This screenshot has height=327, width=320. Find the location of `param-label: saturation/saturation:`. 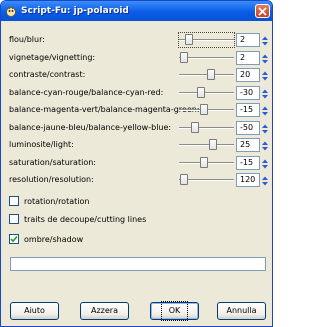

param-label: saturation/saturation: is located at coordinates (52, 162).